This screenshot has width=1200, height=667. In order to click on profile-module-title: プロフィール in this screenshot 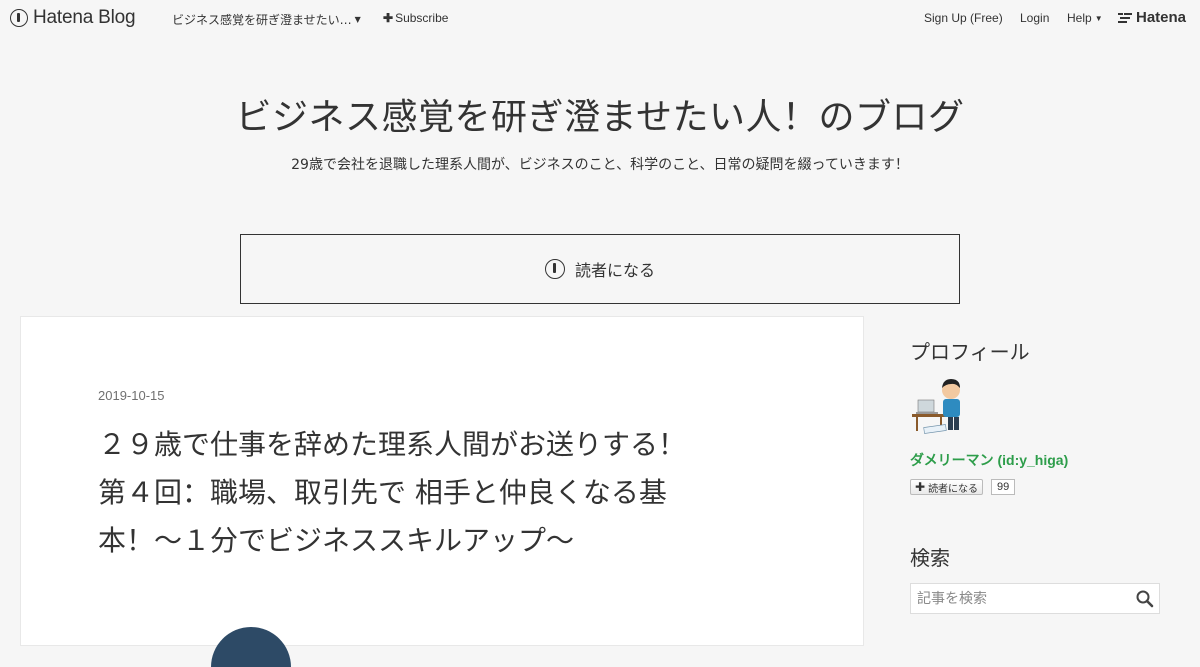, I will do `click(970, 352)`.